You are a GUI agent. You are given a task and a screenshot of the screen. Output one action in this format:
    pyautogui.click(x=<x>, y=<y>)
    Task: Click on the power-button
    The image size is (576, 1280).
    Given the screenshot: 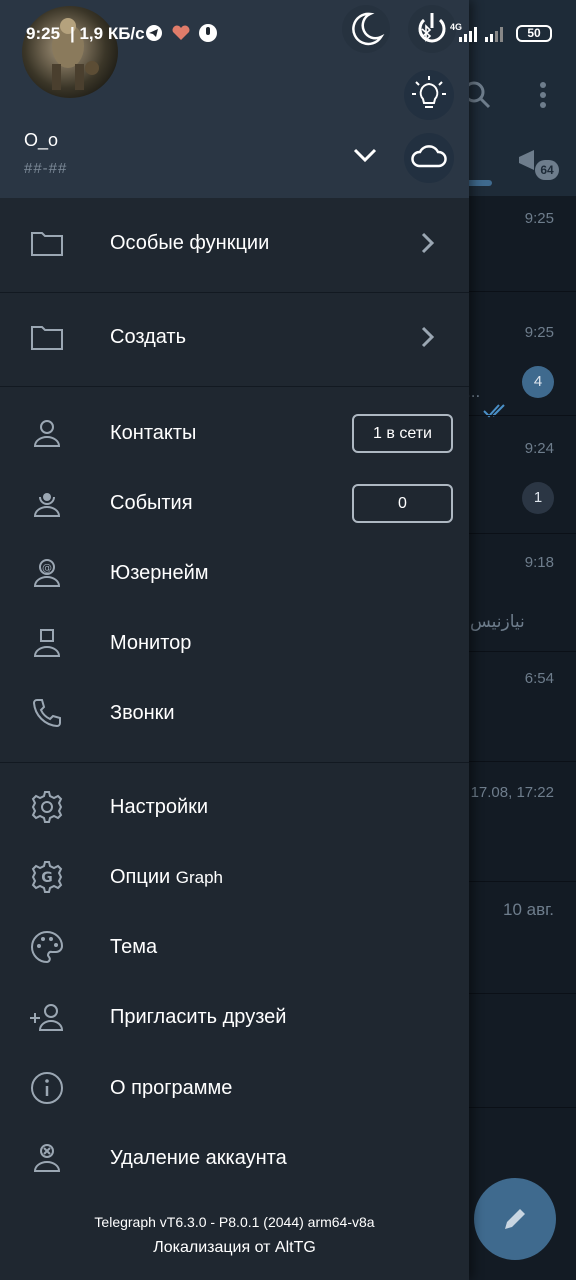 What is the action you would take?
    pyautogui.click(x=432, y=29)
    